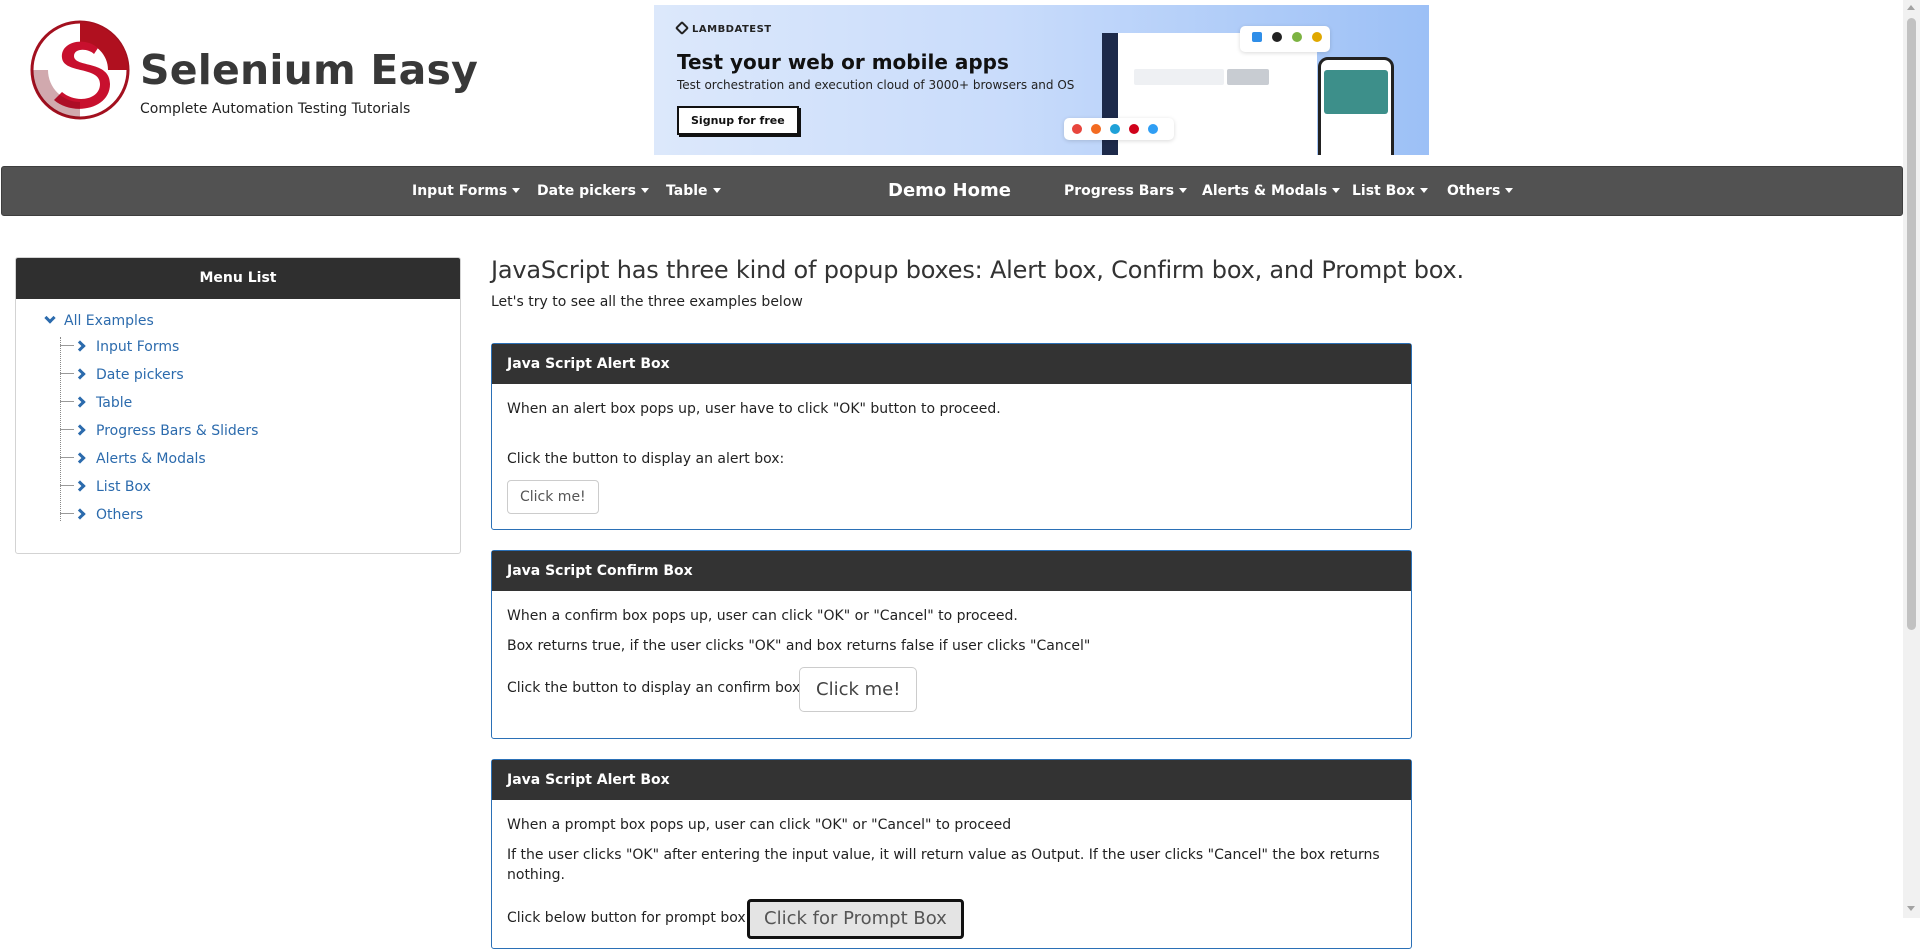 The height and width of the screenshot is (949, 1920). What do you see at coordinates (101, 515) in the screenshot?
I see `tree-item-others: Others` at bounding box center [101, 515].